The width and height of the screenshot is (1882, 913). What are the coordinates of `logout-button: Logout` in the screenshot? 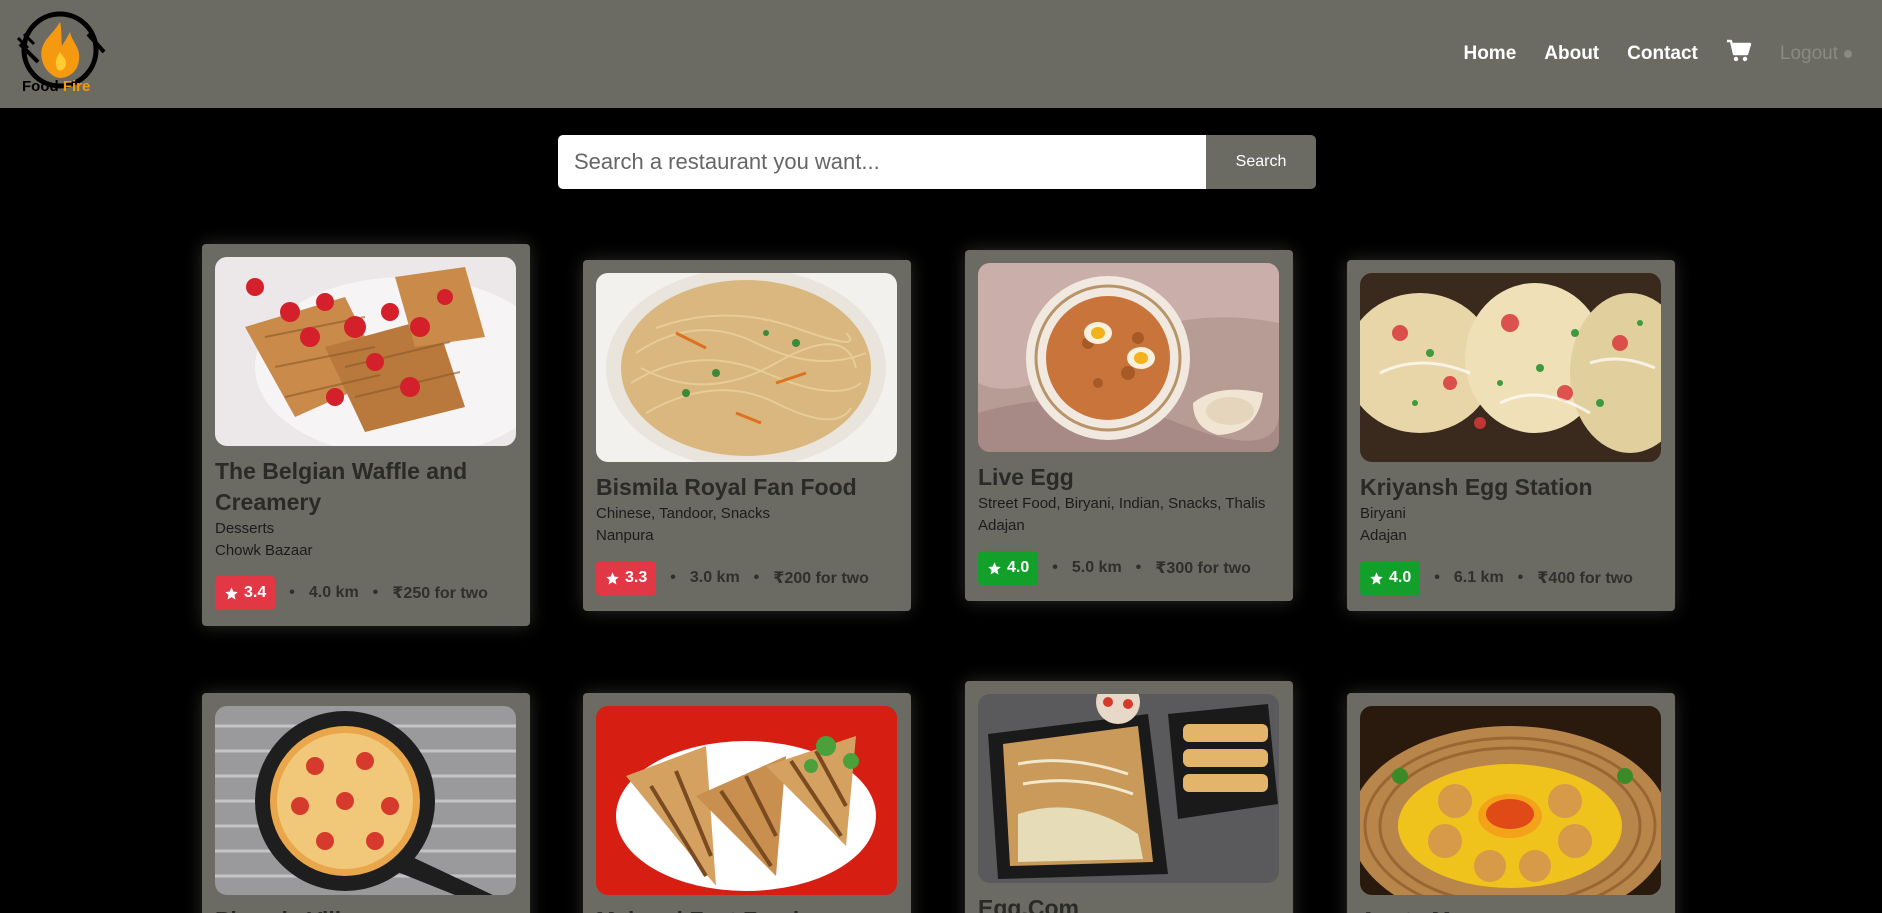 It's located at (1816, 54).